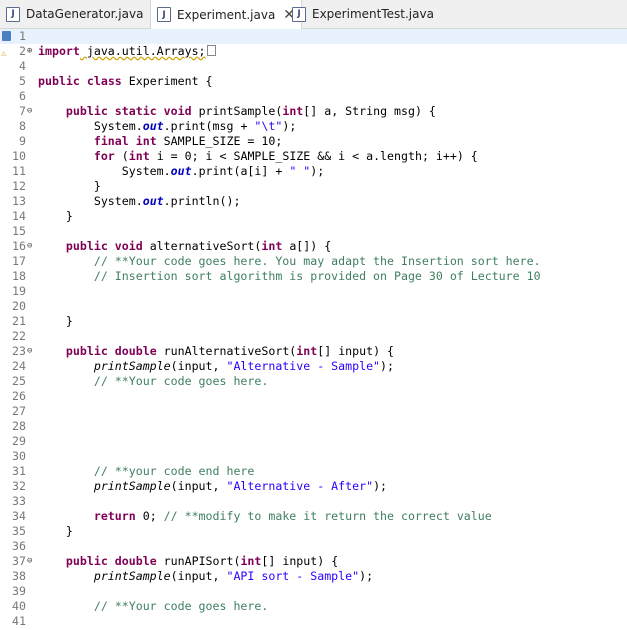  Describe the element at coordinates (198, 561) in the screenshot. I see `code-text: runAPISort(` at that location.